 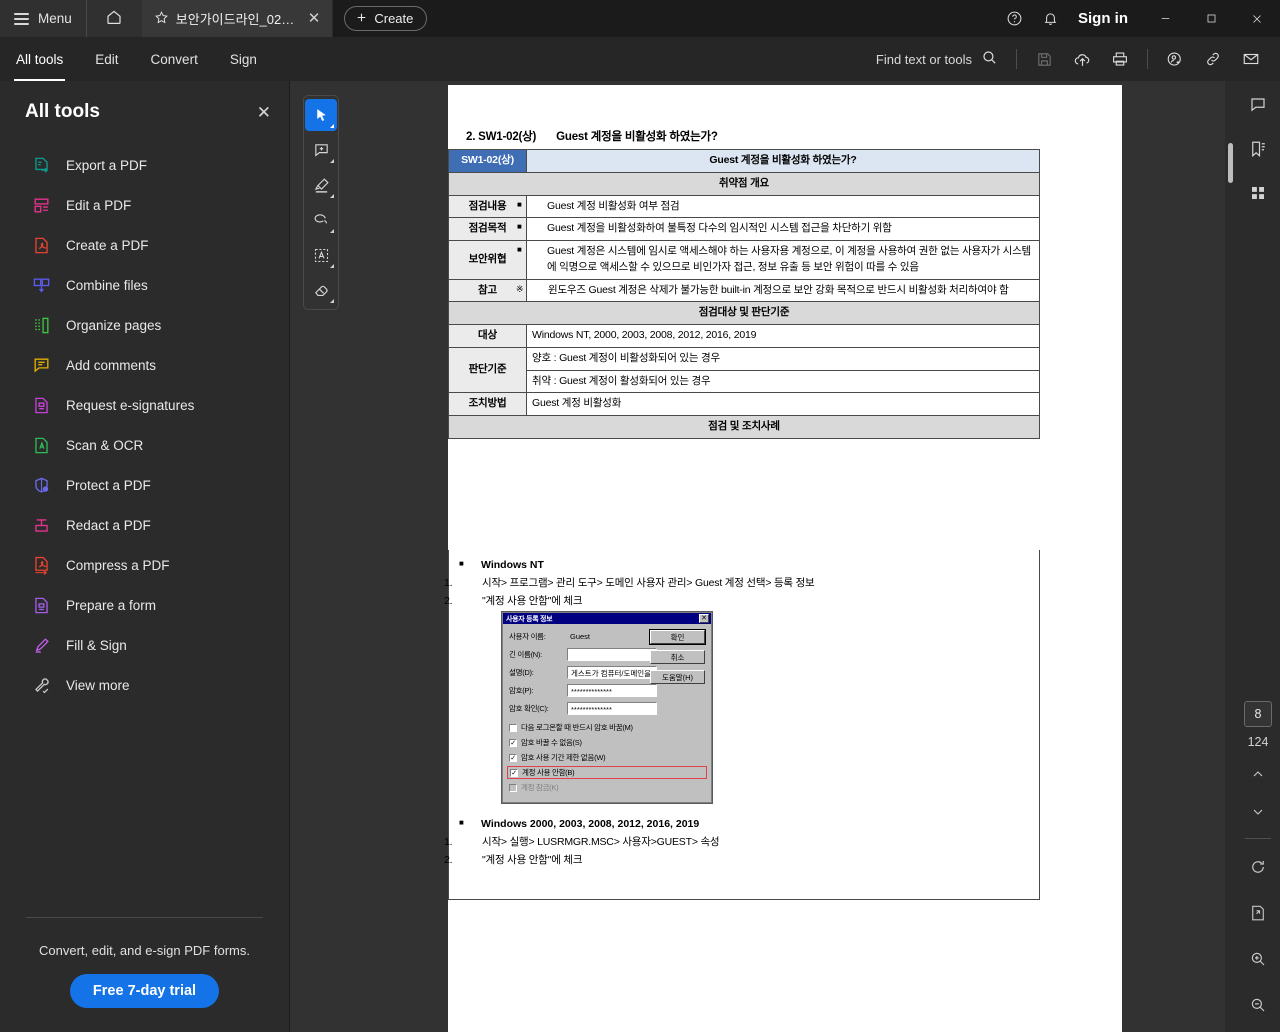 I want to click on sidebar-item-redact-a-pdf: Redact a PDF, so click(x=144, y=525).